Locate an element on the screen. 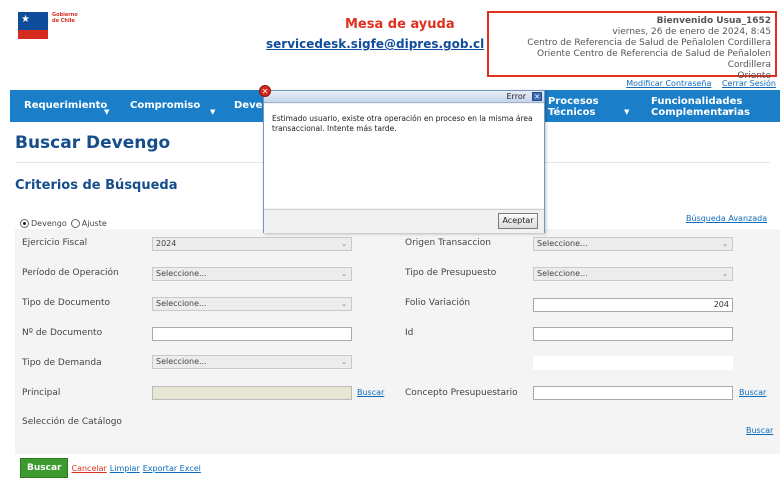 The image size is (780, 478). origen-select: Seleccione... ⌄ is located at coordinates (633, 244).